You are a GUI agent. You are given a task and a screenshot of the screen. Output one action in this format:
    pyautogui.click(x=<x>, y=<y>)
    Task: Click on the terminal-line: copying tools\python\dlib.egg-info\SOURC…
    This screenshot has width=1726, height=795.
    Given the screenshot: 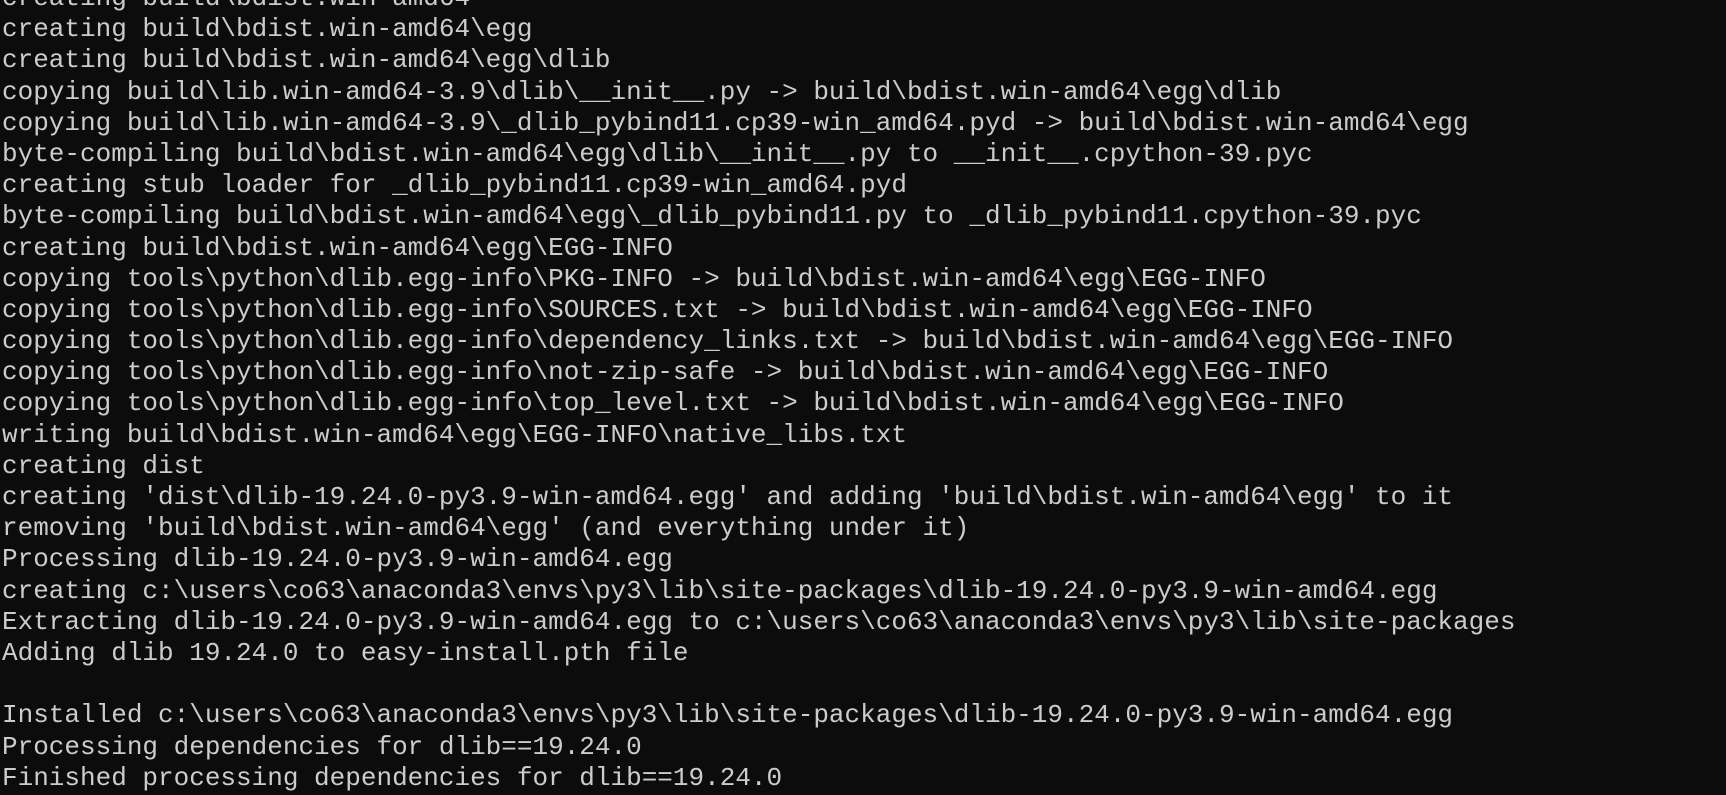 What is the action you would take?
    pyautogui.click(x=657, y=309)
    